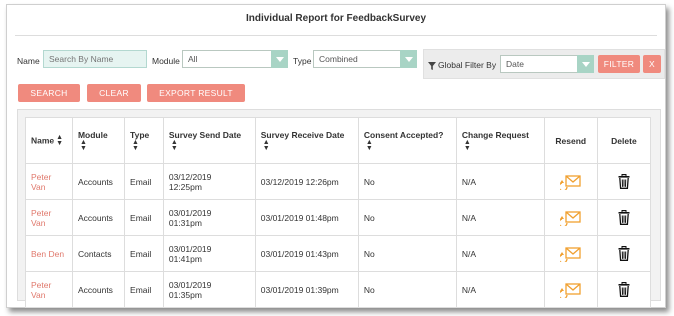  What do you see at coordinates (209, 181) in the screenshot?
I see `send-date-cell: 03/12/2019 12:25pm` at bounding box center [209, 181].